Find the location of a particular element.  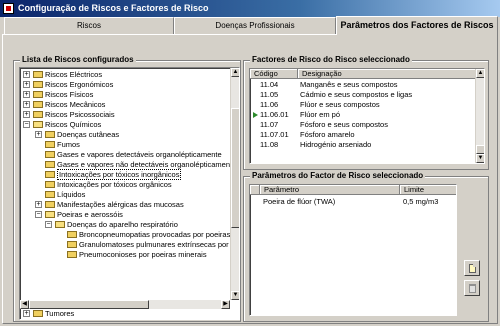

factor-row: 11.04 Manganês e seus compostos is located at coordinates (329, 85).